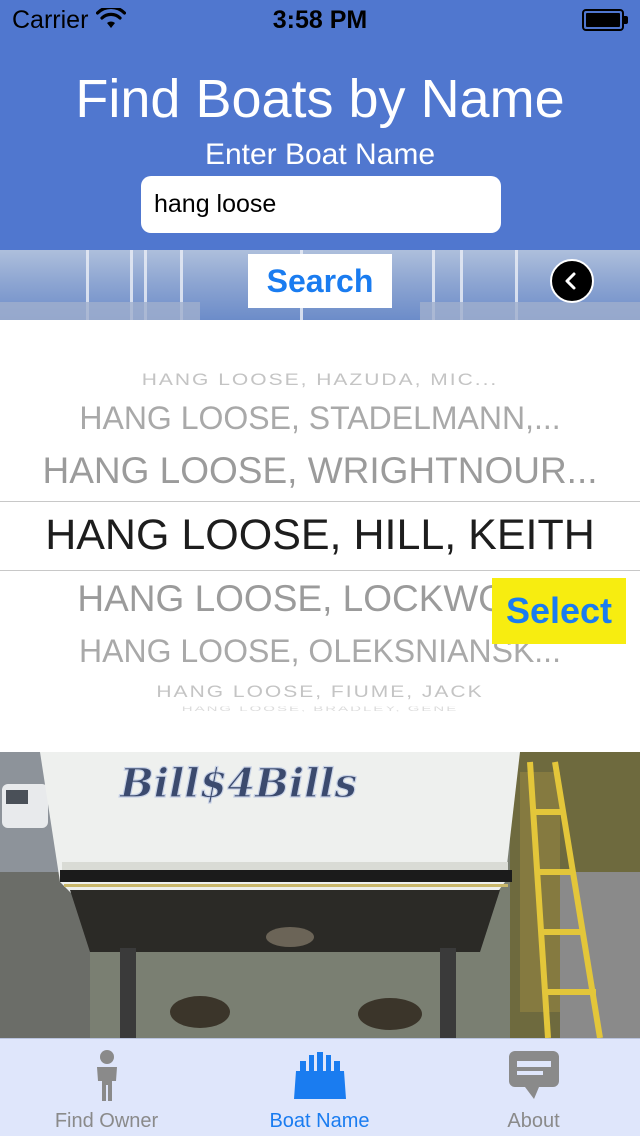 The width and height of the screenshot is (640, 1136). Describe the element at coordinates (320, 691) in the screenshot. I see `picker-row: HANG LOOSE, FIUME, JACK` at that location.